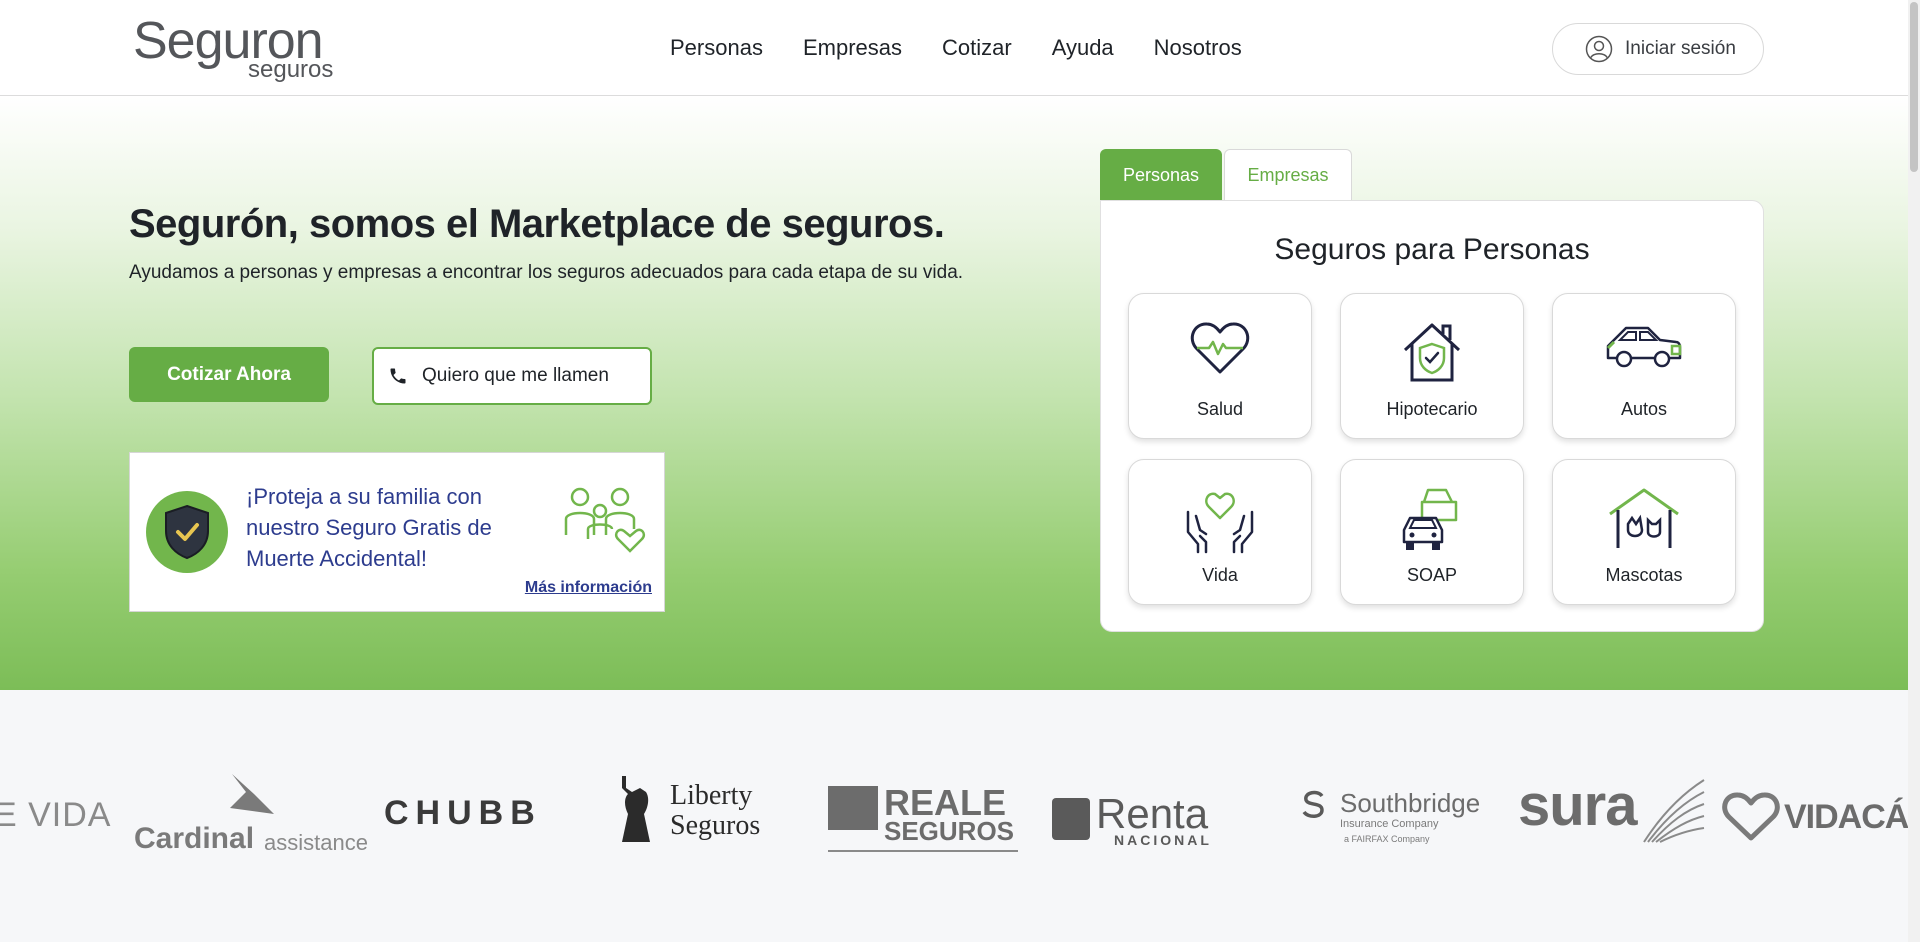 The image size is (1920, 942). I want to click on pet-house-icon, so click(1644, 518).